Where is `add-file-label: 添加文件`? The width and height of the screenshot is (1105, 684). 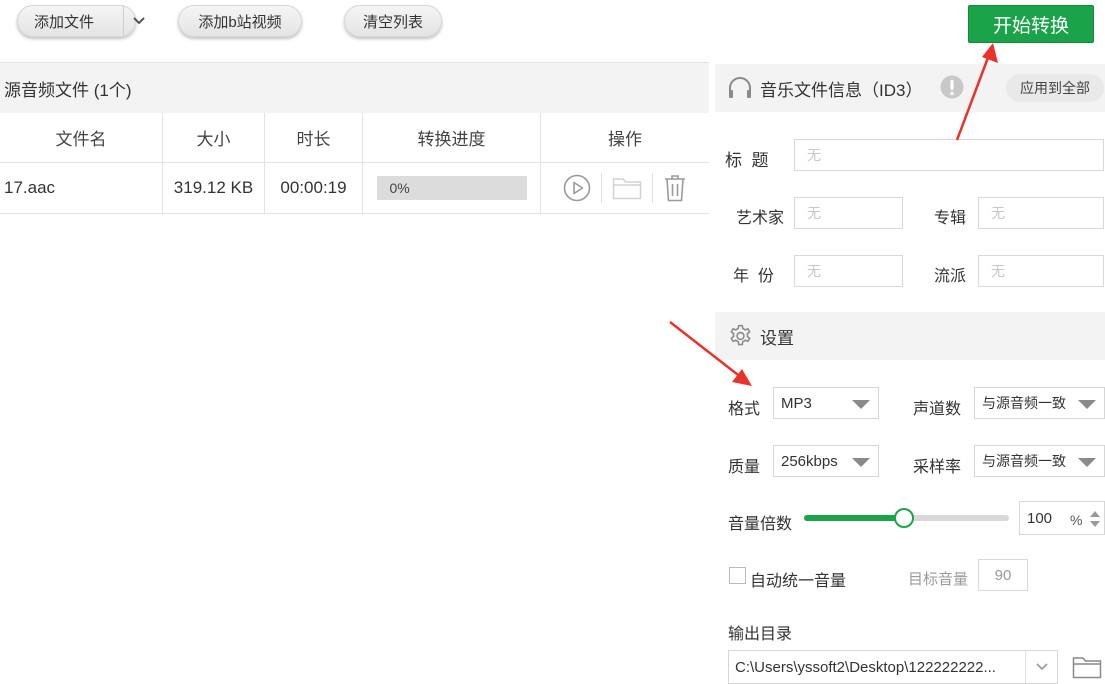
add-file-label: 添加文件 is located at coordinates (64, 22).